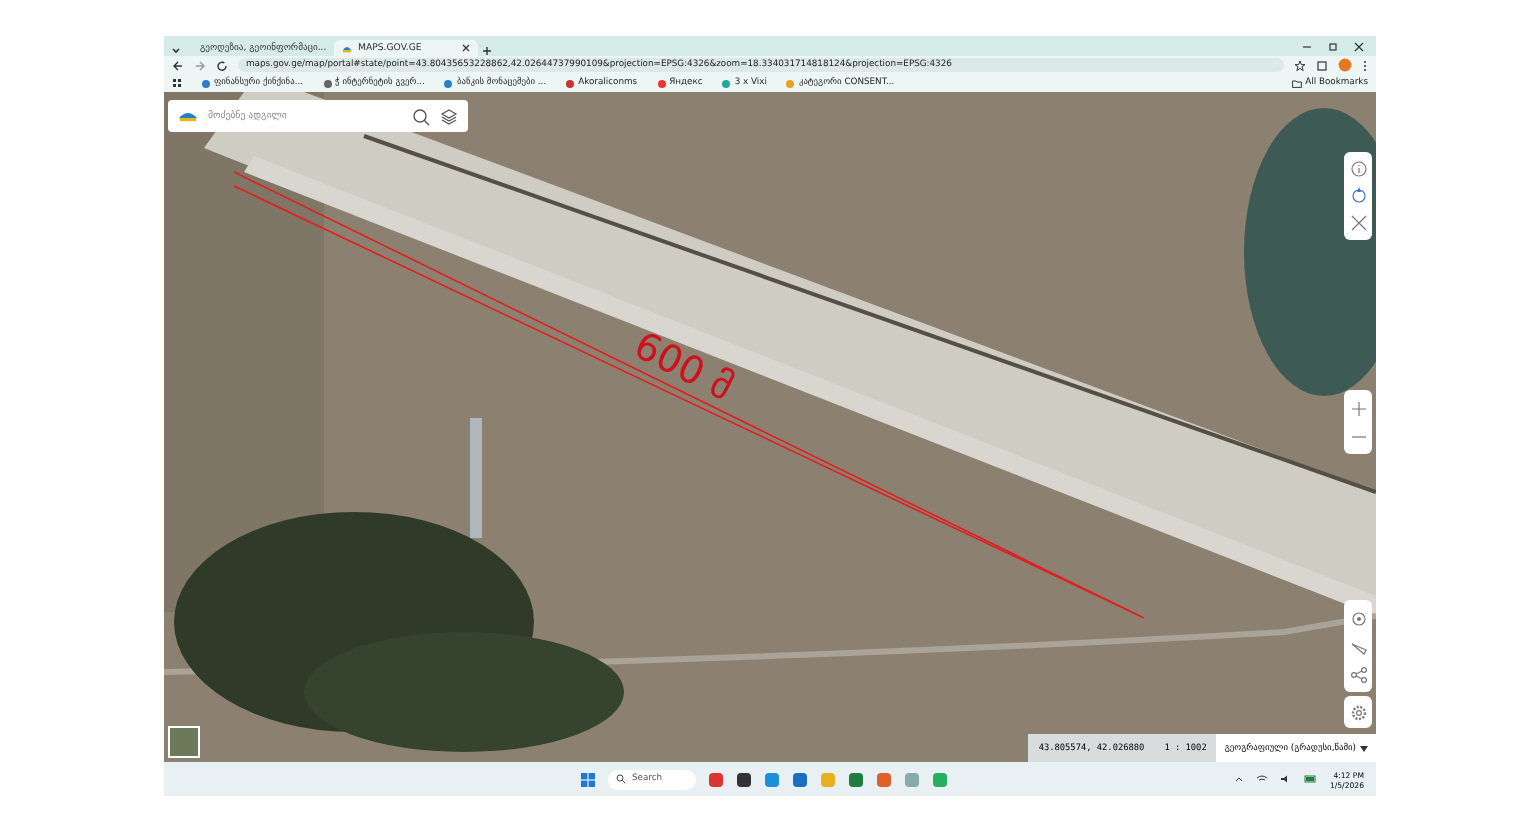 The width and height of the screenshot is (1540, 834). Describe the element at coordinates (1345, 65) in the screenshot. I see `profile-avatar-icon` at that location.